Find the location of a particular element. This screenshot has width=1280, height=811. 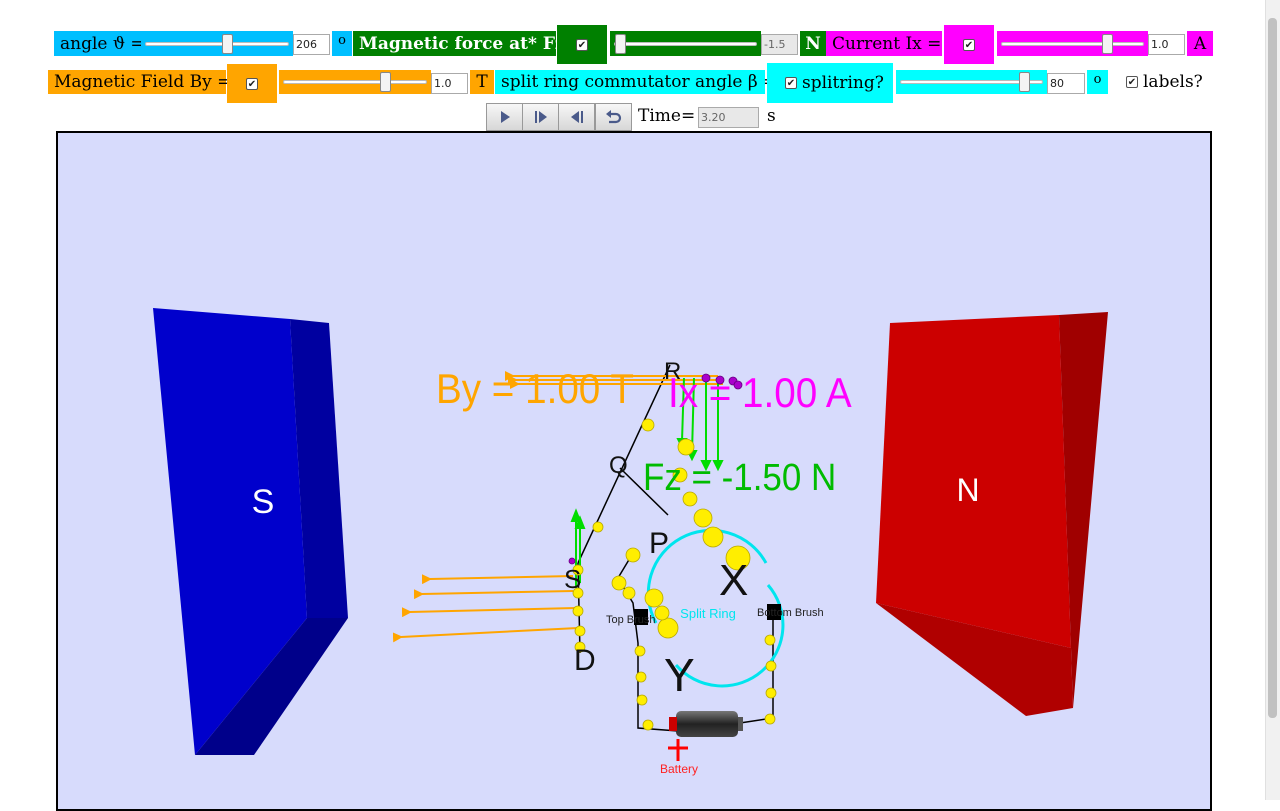

magnet-s: S is located at coordinates (250, 531).